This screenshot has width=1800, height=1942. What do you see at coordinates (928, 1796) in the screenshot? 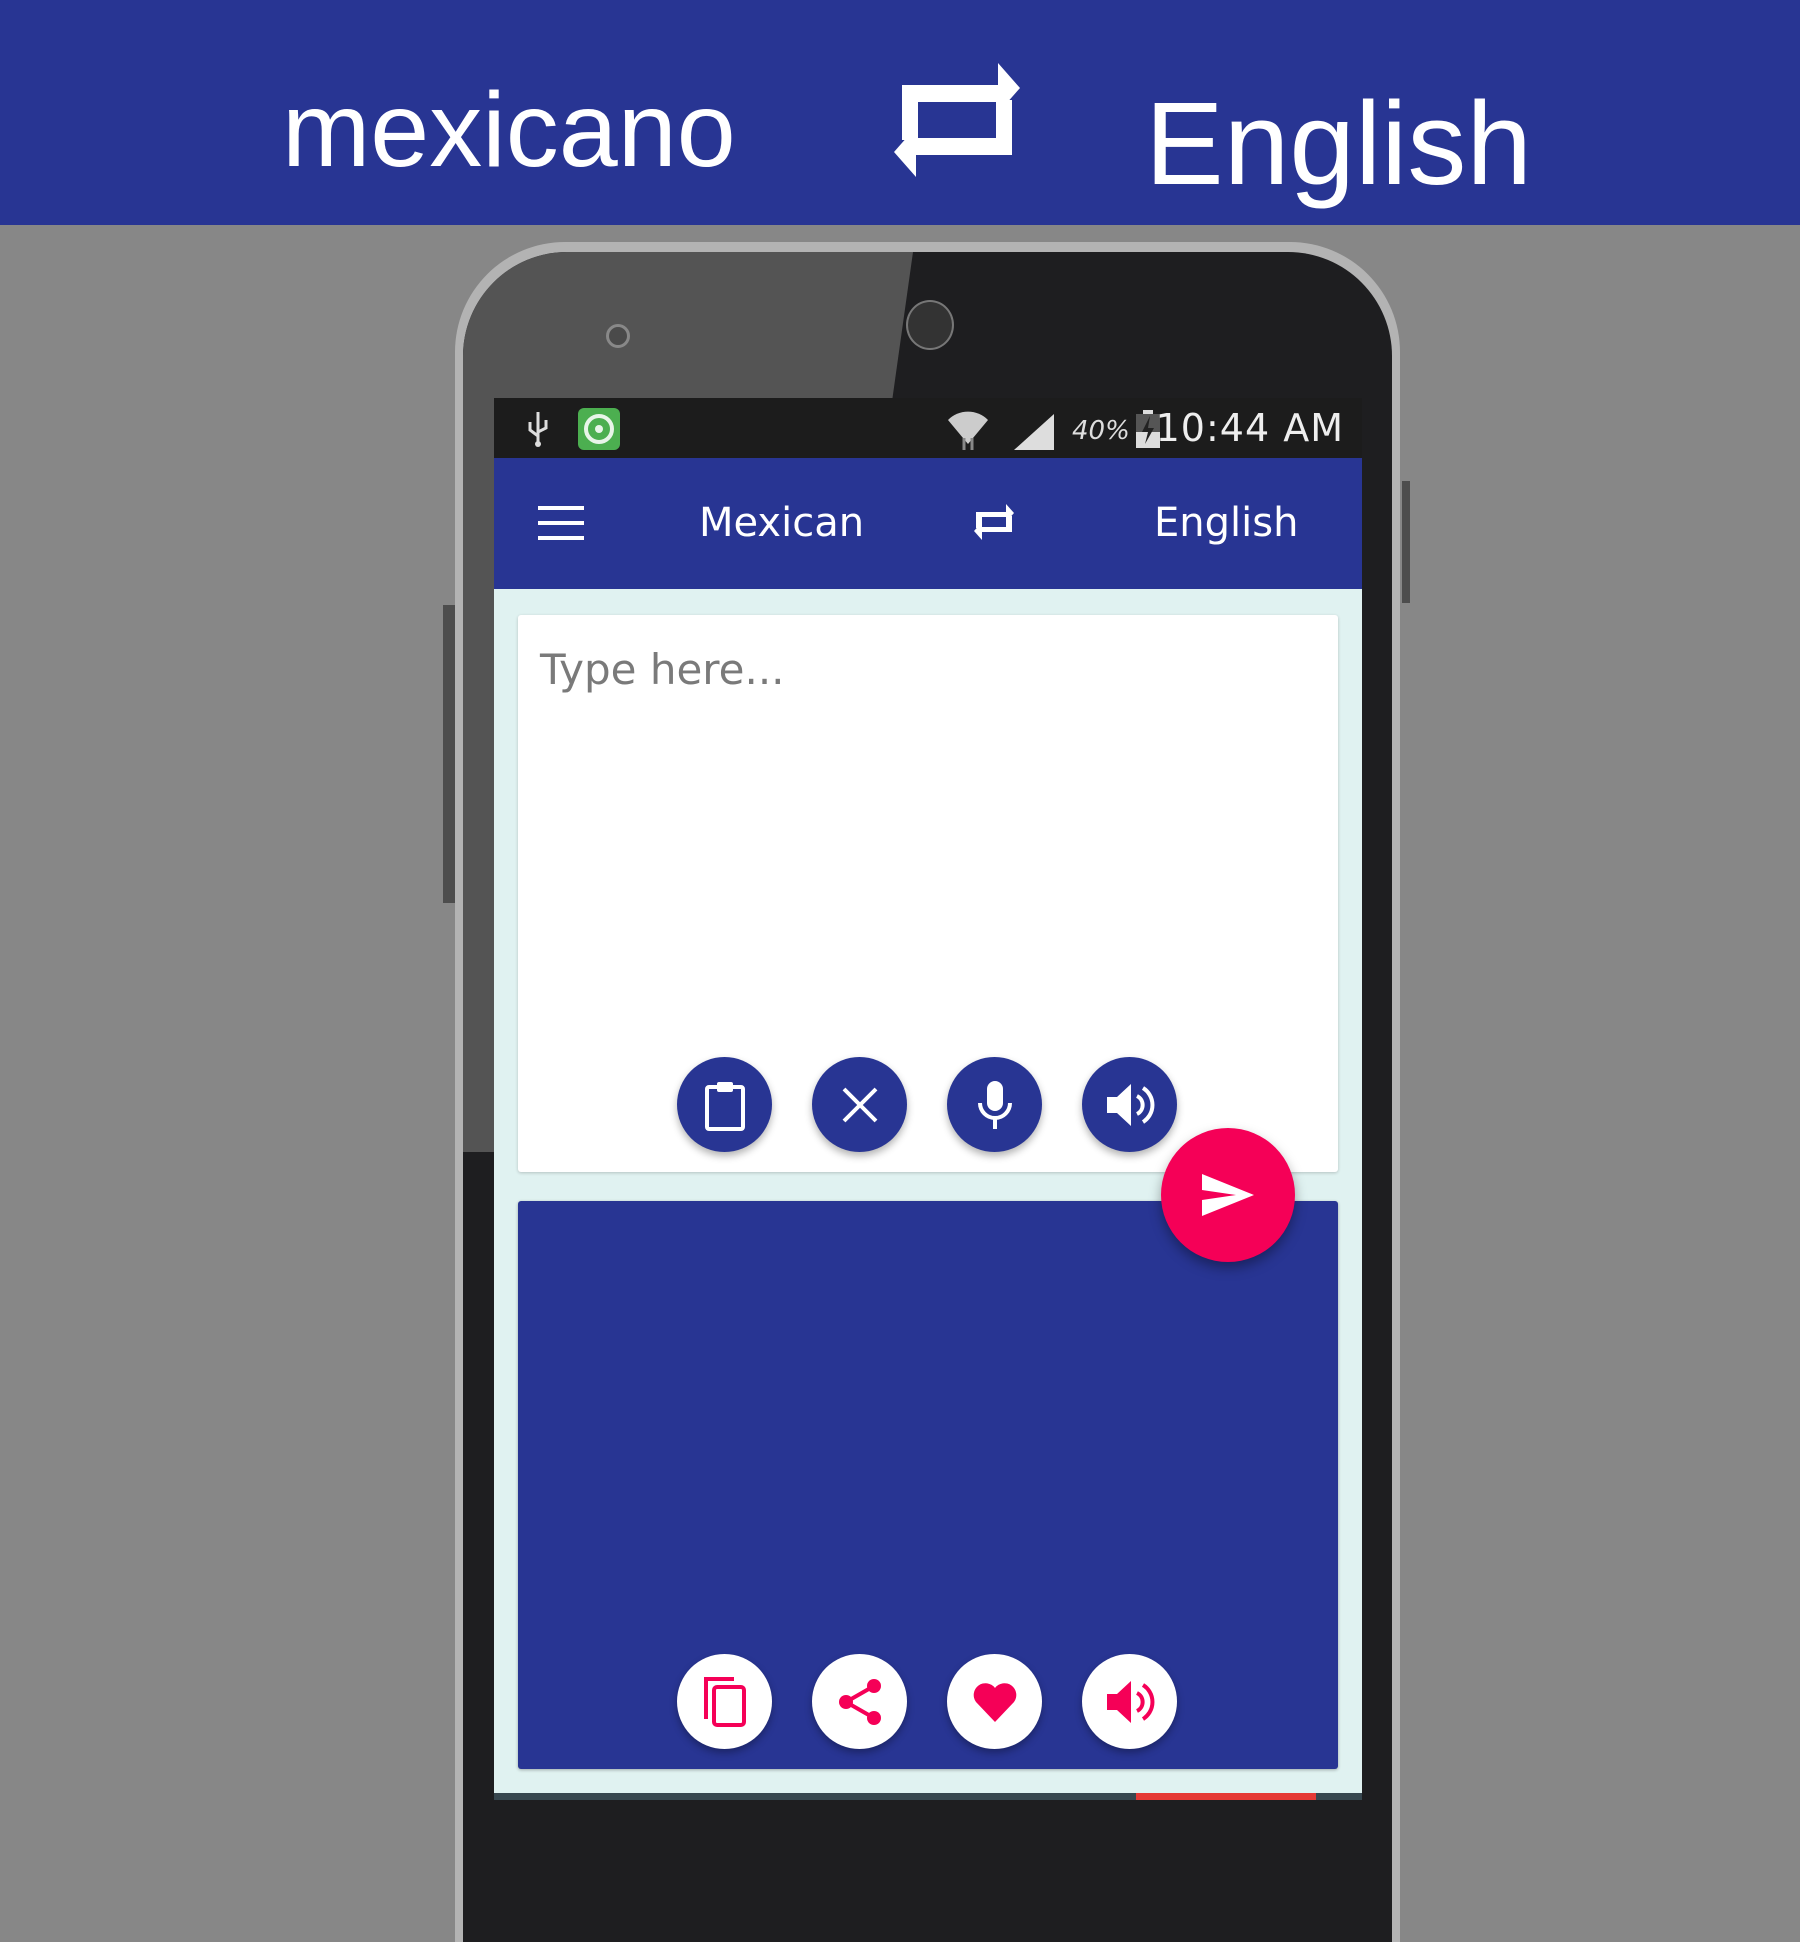
I see `bottom-ad-strip` at bounding box center [928, 1796].